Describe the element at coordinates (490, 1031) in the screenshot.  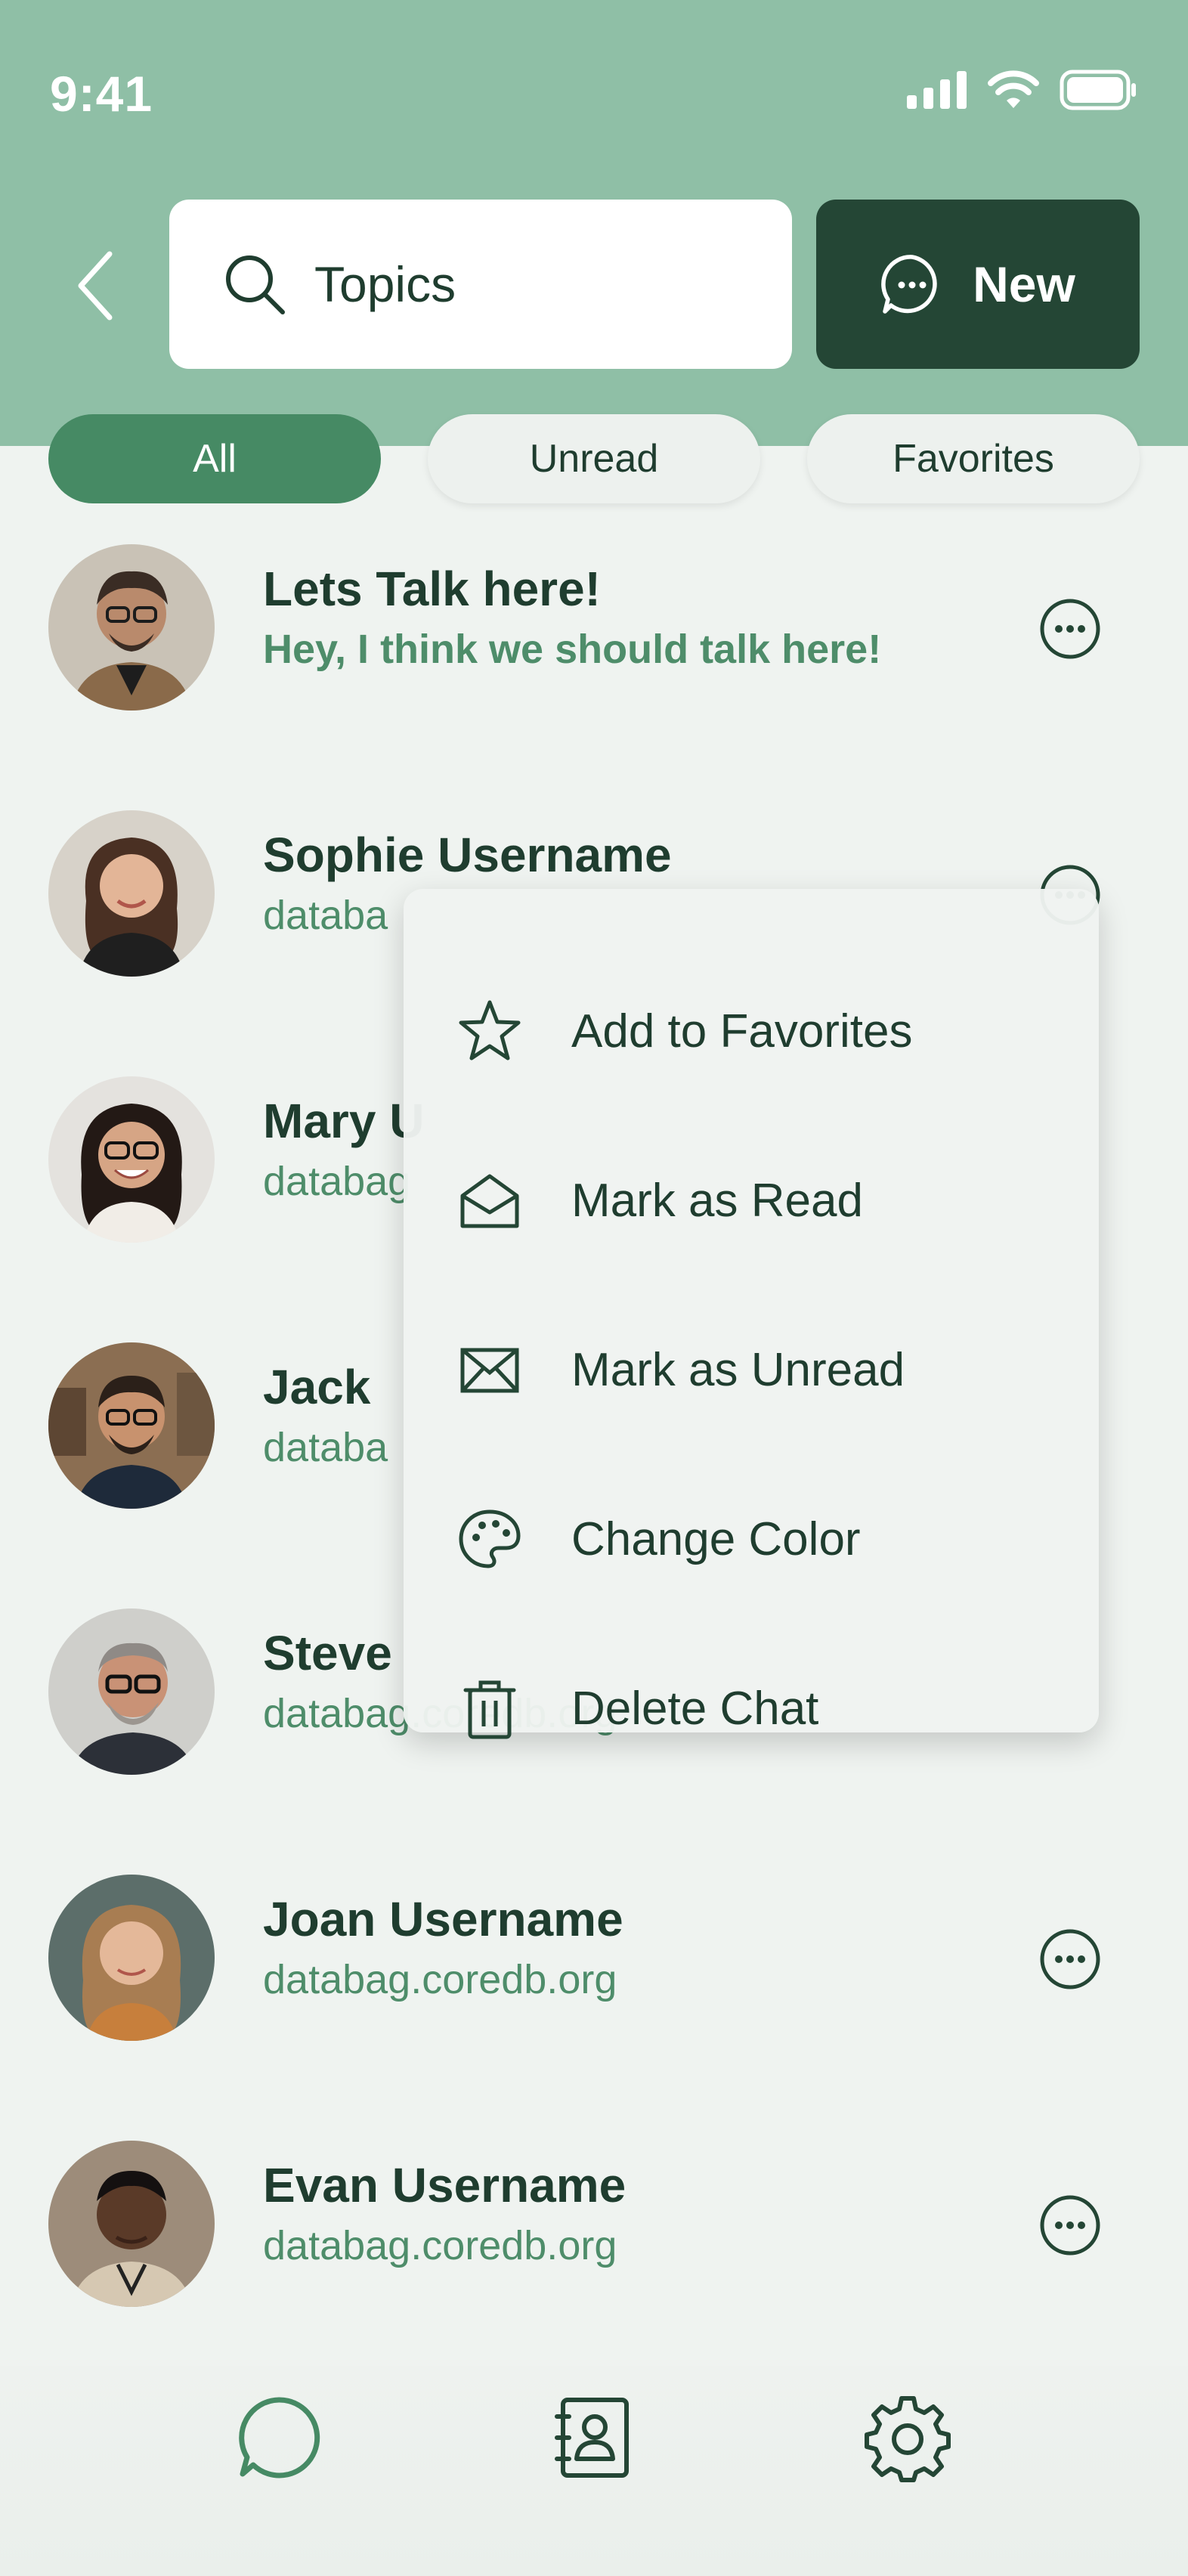
I see `star-icon` at that location.